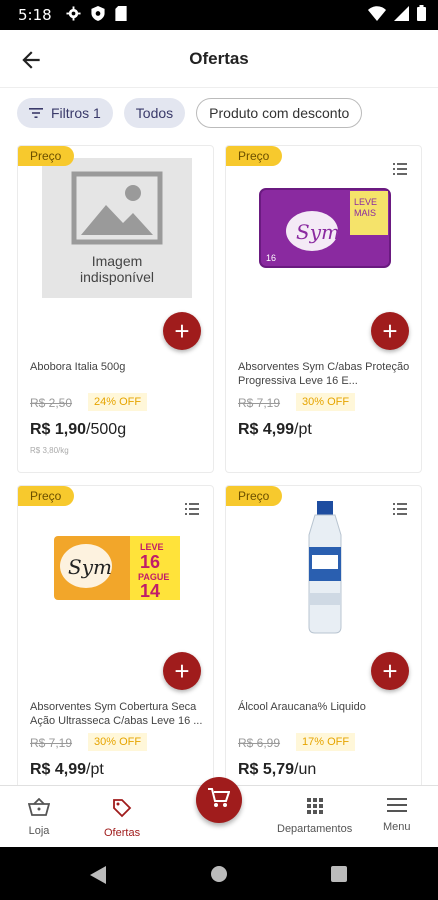 The height and width of the screenshot is (900, 438). I want to click on sym-ultrasseca-pack-image: Sym LEVE 16 PAGUE 14, so click(117, 568).